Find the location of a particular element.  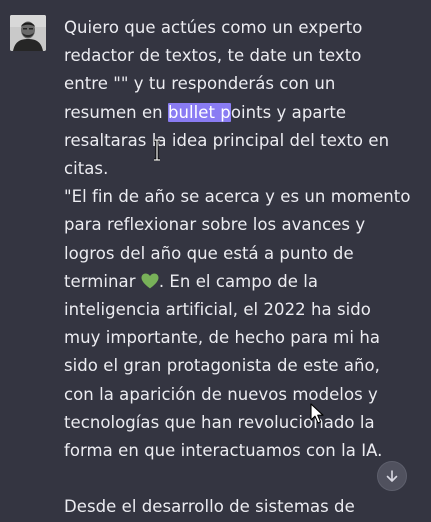

message-line: logros del año que está a punto de is located at coordinates (209, 253).